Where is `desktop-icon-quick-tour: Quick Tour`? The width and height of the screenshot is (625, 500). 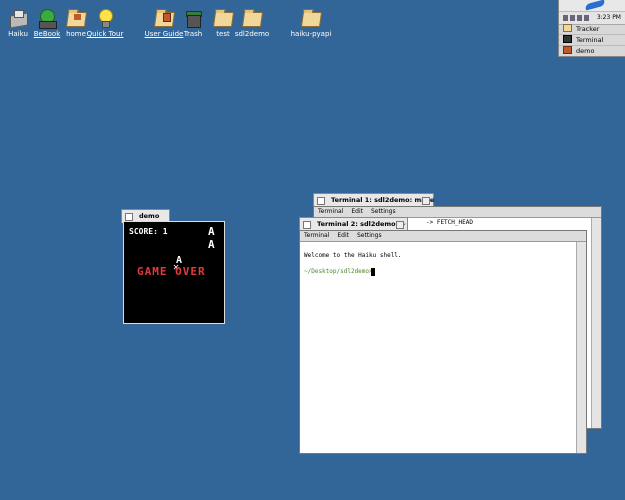
desktop-icon-quick-tour: Quick Tour is located at coordinates (105, 23).